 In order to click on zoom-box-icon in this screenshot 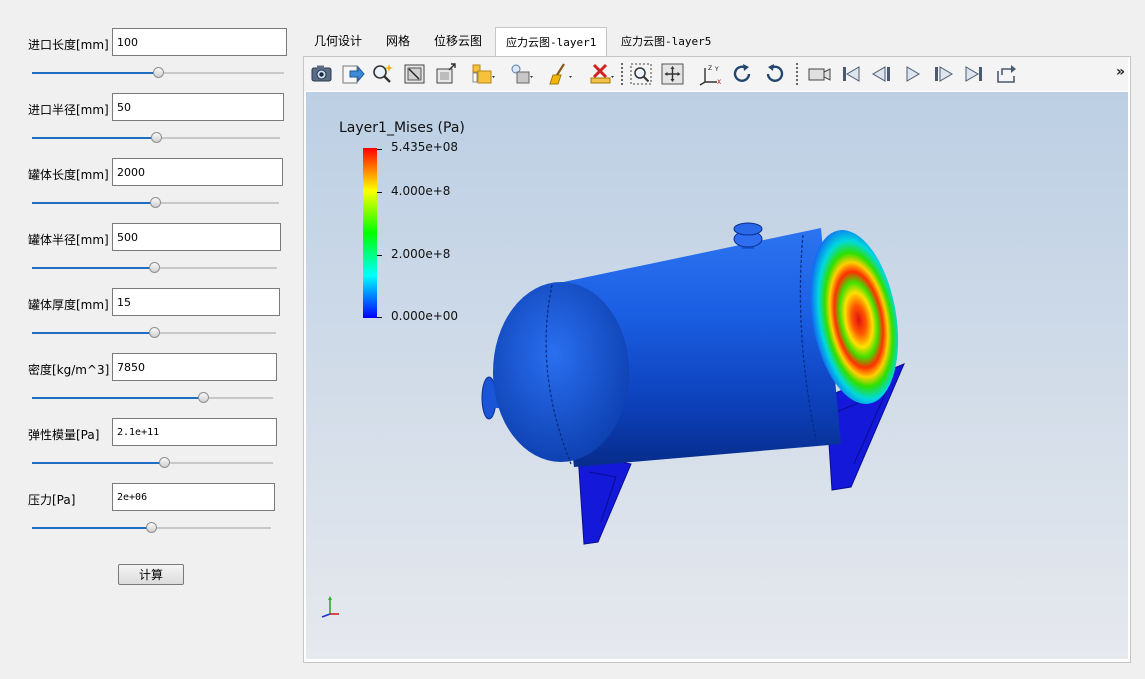, I will do `click(641, 74)`.